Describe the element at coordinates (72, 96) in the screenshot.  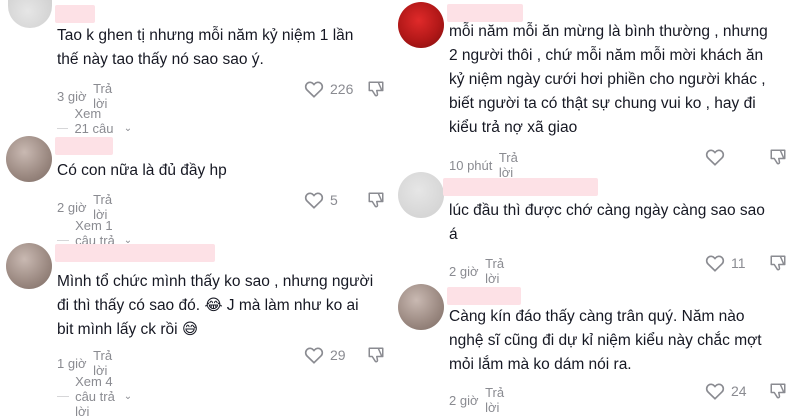
I see `comment-time: 3 giờ` at that location.